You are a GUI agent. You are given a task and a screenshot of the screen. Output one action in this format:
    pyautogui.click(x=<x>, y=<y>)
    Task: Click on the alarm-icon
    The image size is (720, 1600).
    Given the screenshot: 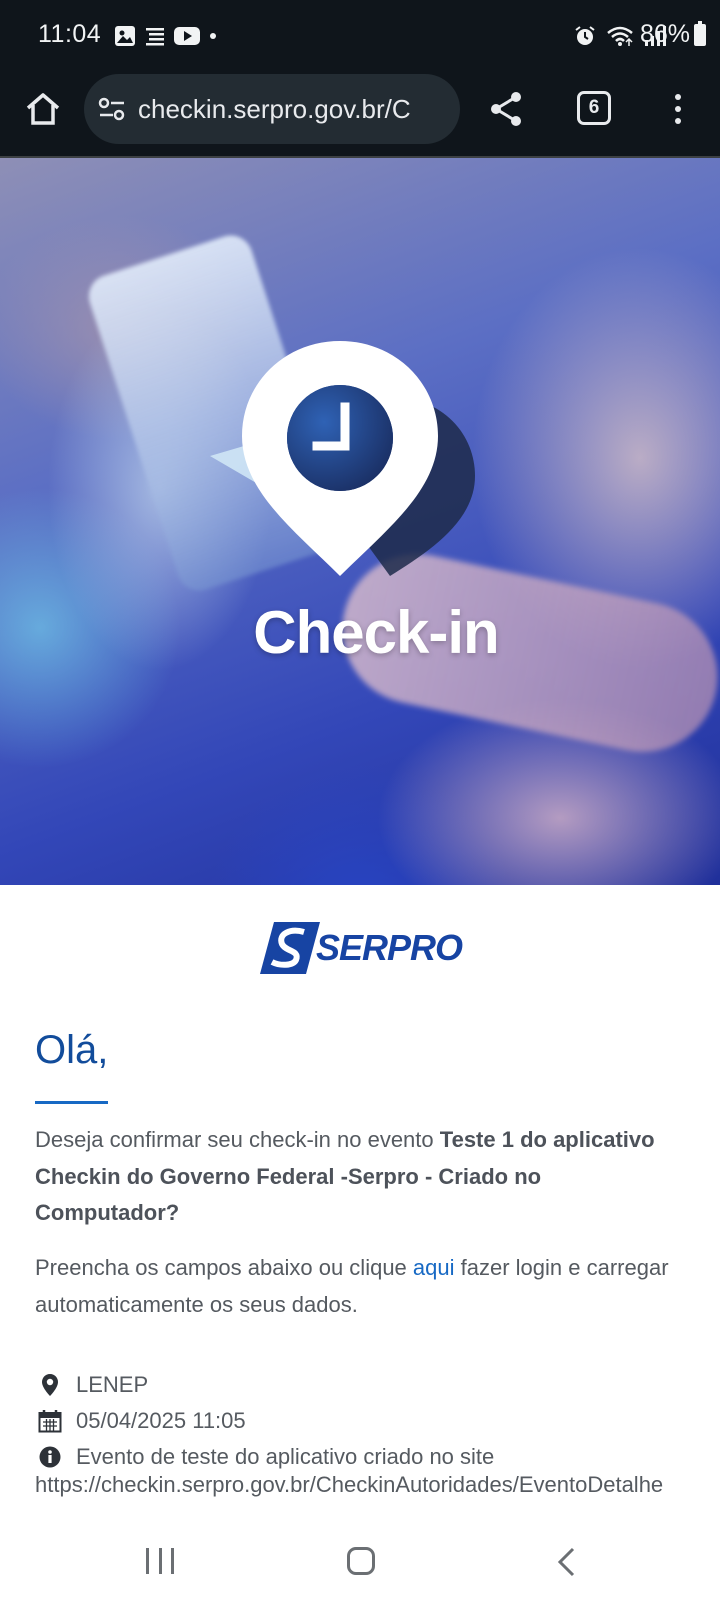 What is the action you would take?
    pyautogui.click(x=585, y=35)
    